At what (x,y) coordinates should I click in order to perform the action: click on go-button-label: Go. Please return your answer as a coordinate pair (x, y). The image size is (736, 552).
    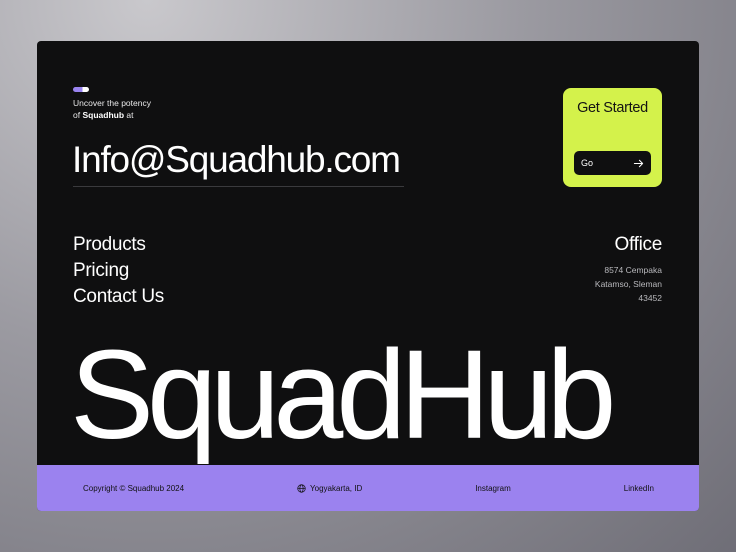
    Looking at the image, I should click on (587, 163).